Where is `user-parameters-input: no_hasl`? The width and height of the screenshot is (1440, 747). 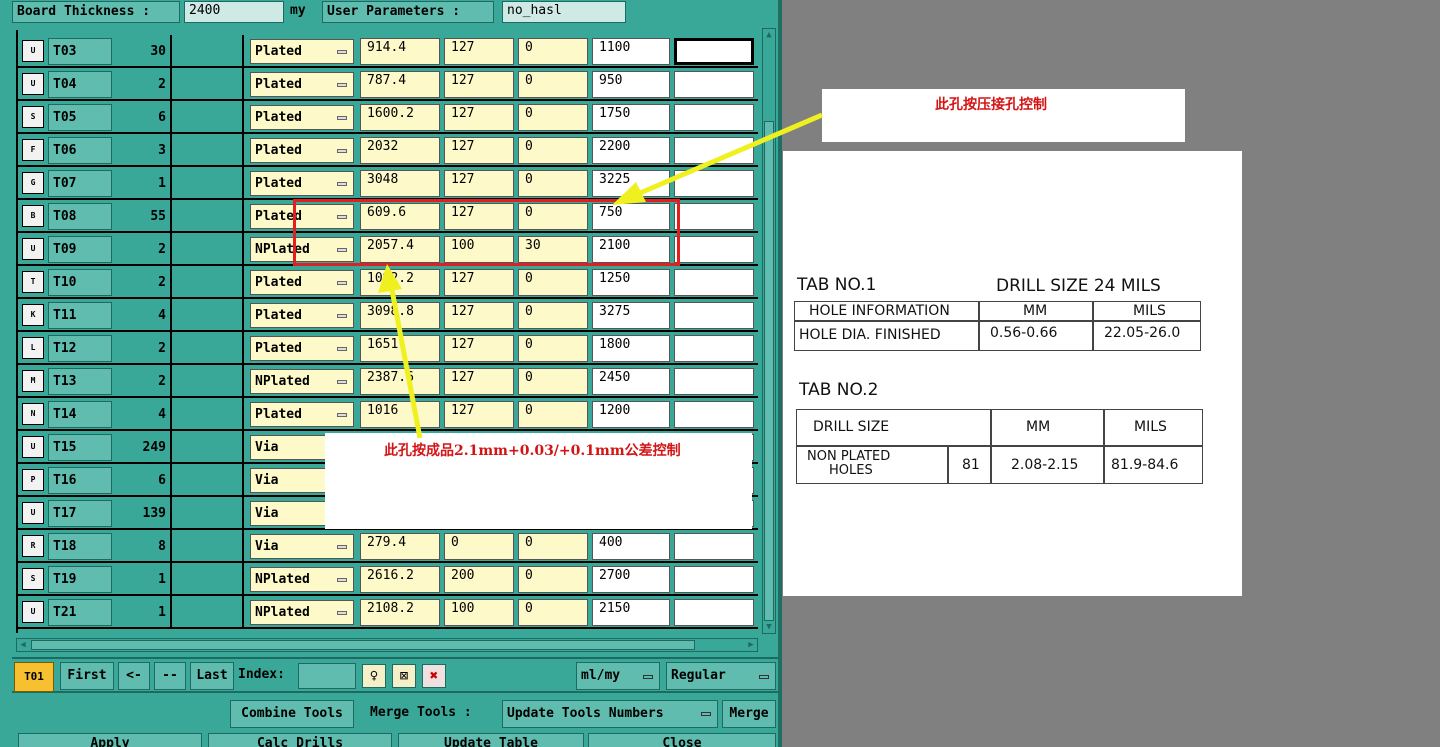 user-parameters-input: no_hasl is located at coordinates (564, 12).